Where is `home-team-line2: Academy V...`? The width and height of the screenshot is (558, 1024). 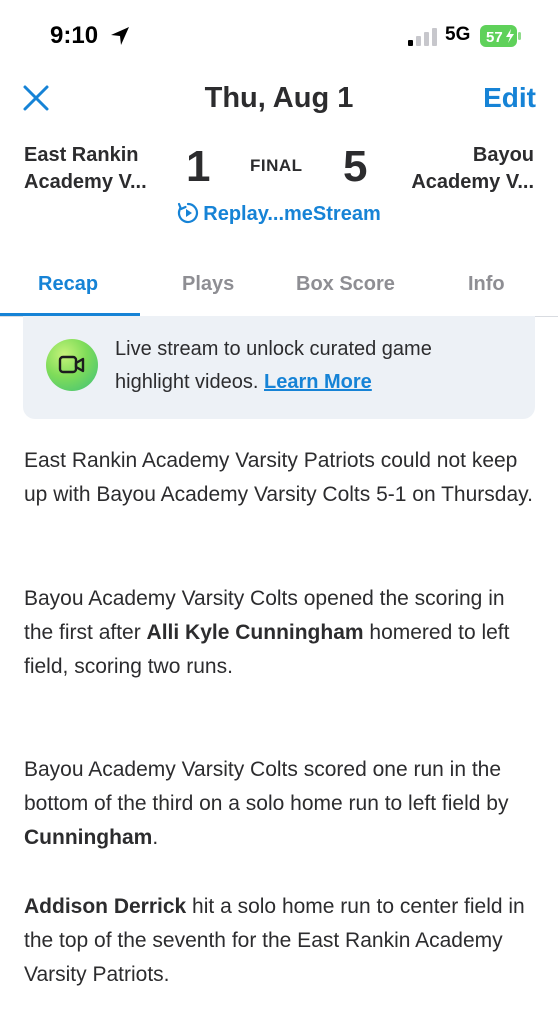 home-team-line2: Academy V... is located at coordinates (85, 182).